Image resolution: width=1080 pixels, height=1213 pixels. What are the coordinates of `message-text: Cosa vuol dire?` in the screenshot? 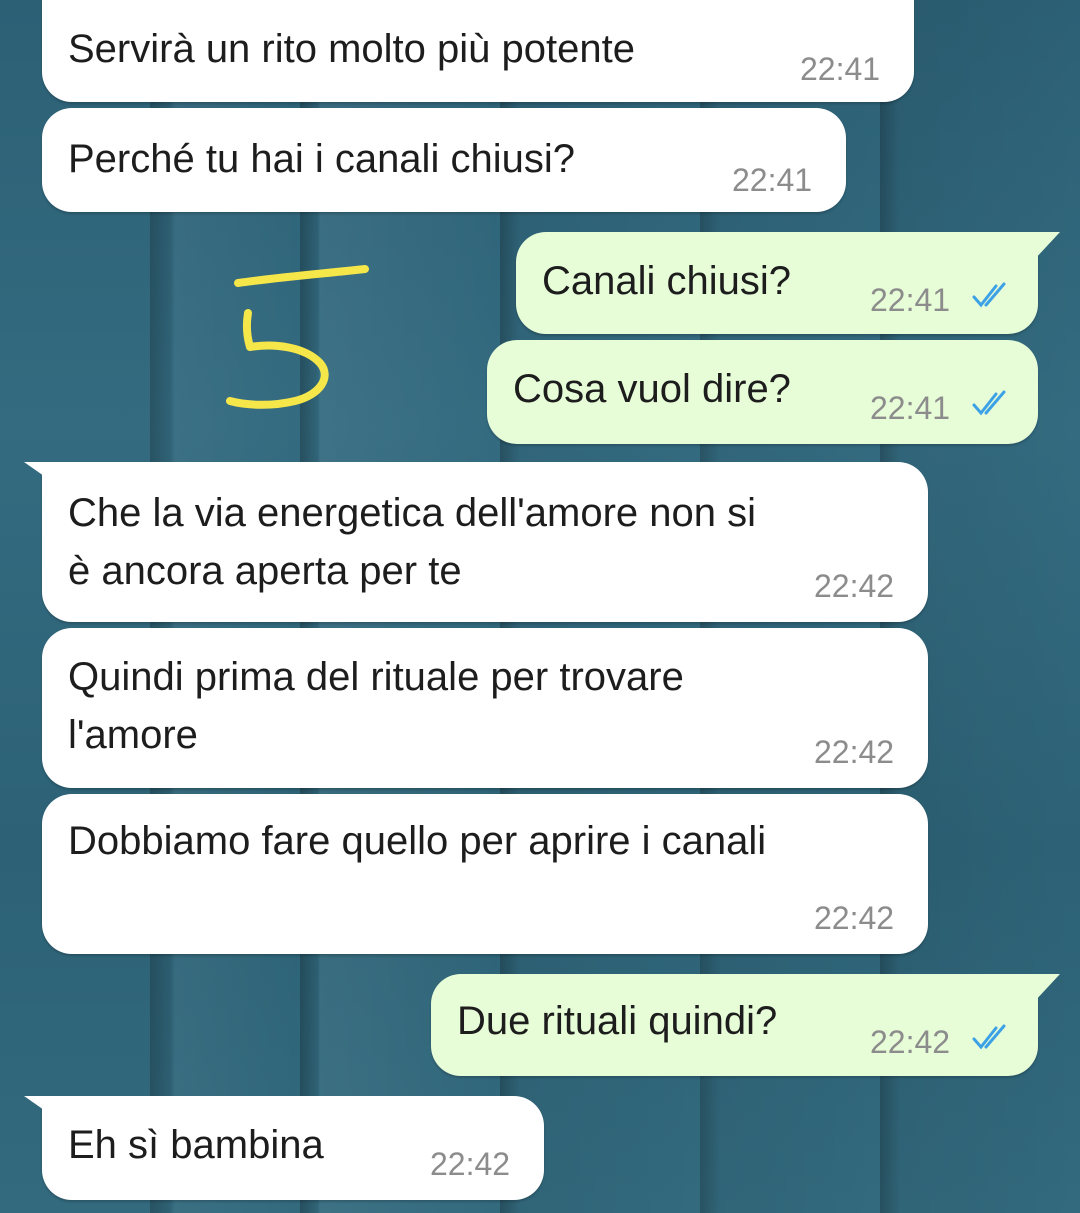 It's located at (652, 389).